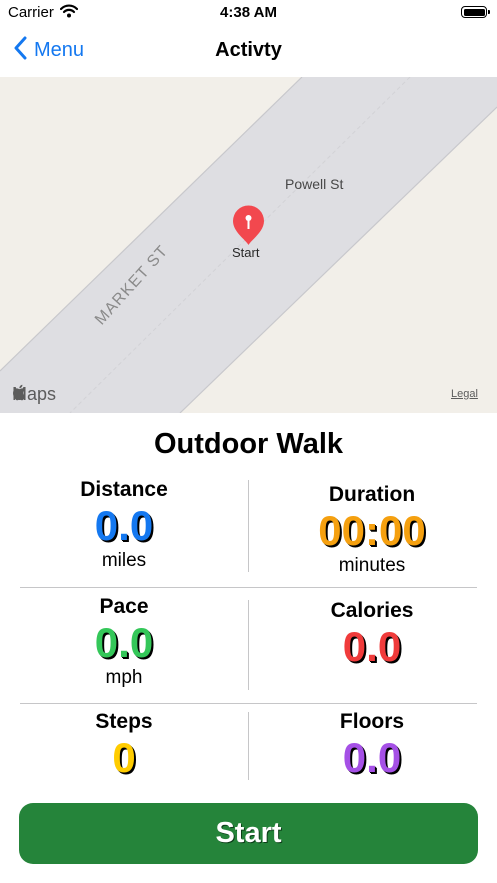 This screenshot has width=497, height=883. What do you see at coordinates (372, 721) in the screenshot?
I see `floors-label: Floors` at bounding box center [372, 721].